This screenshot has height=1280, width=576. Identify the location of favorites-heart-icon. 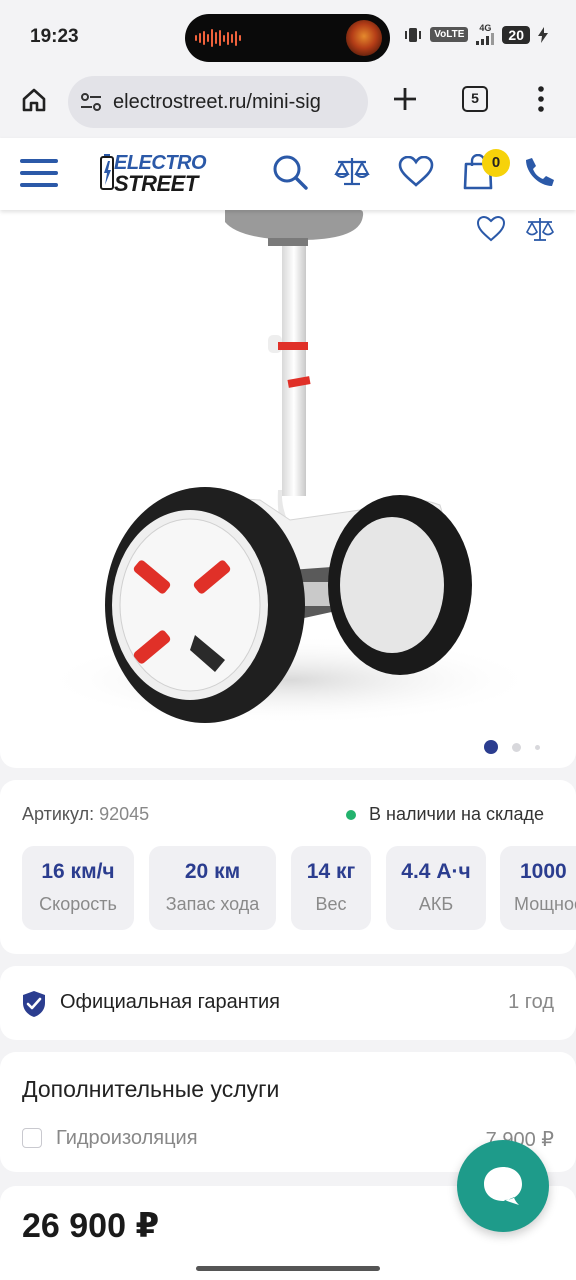
(416, 172).